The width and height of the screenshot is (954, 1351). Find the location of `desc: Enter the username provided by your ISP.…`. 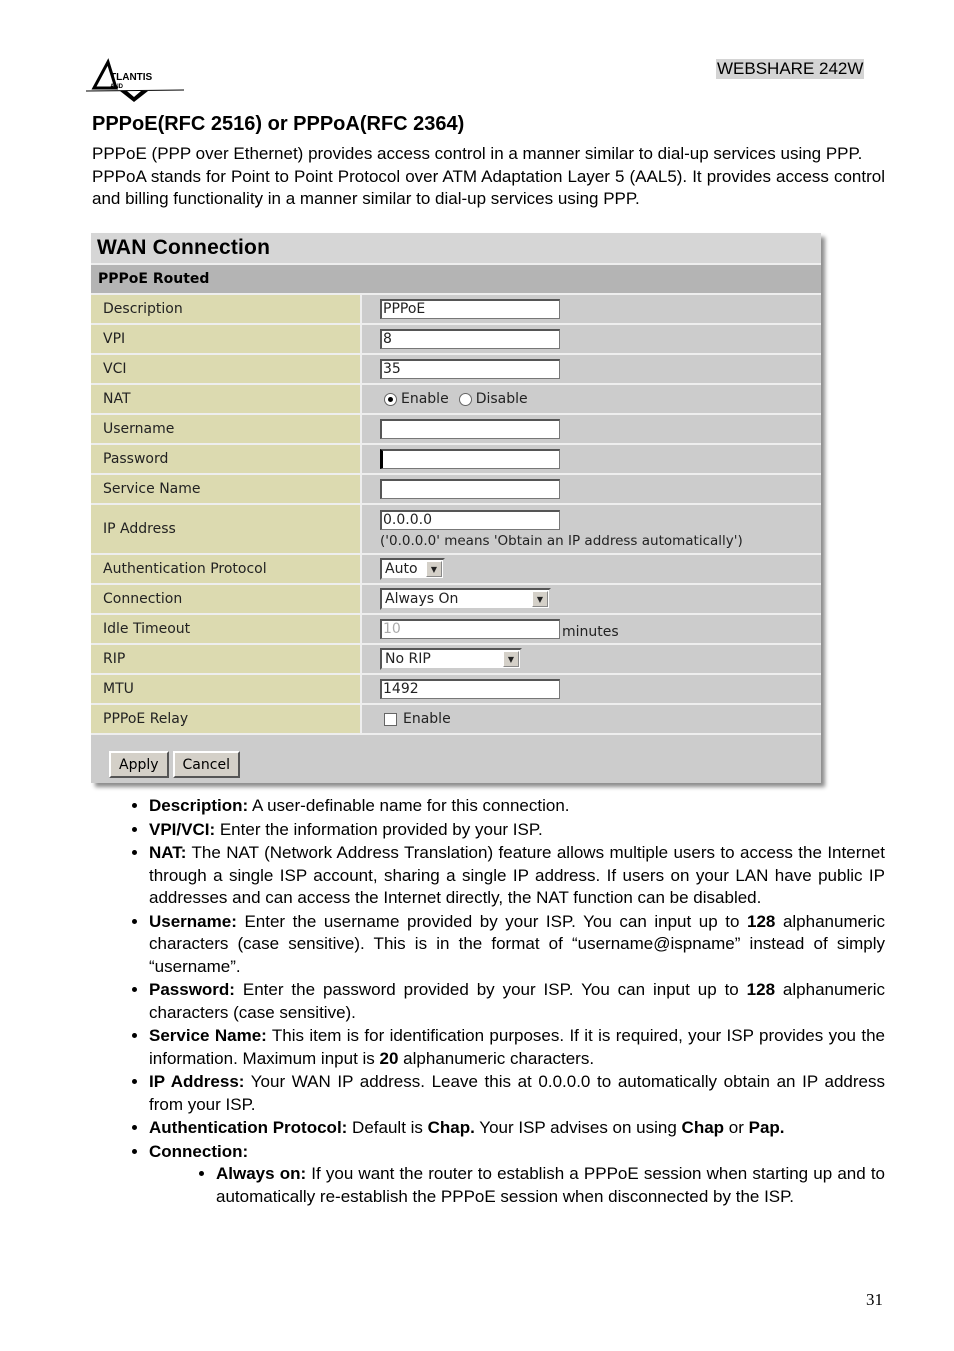

desc: Enter the username provided by your ISP.… is located at coordinates (491, 921).